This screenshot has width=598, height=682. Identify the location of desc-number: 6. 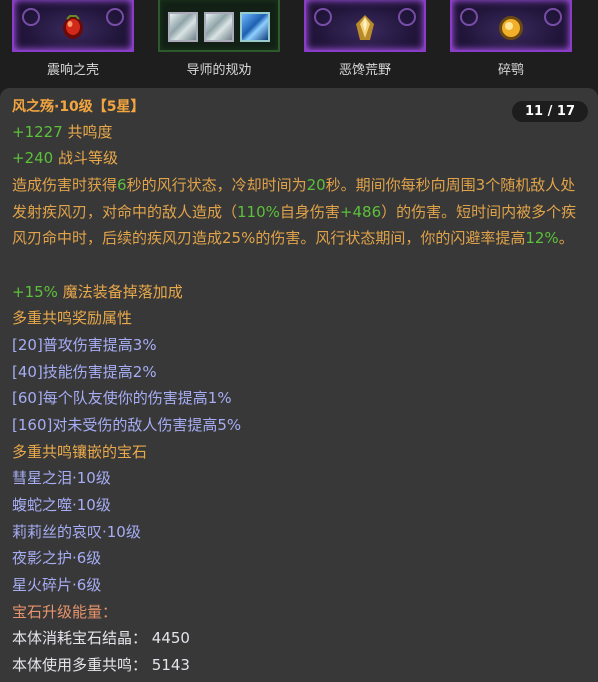
(122, 185).